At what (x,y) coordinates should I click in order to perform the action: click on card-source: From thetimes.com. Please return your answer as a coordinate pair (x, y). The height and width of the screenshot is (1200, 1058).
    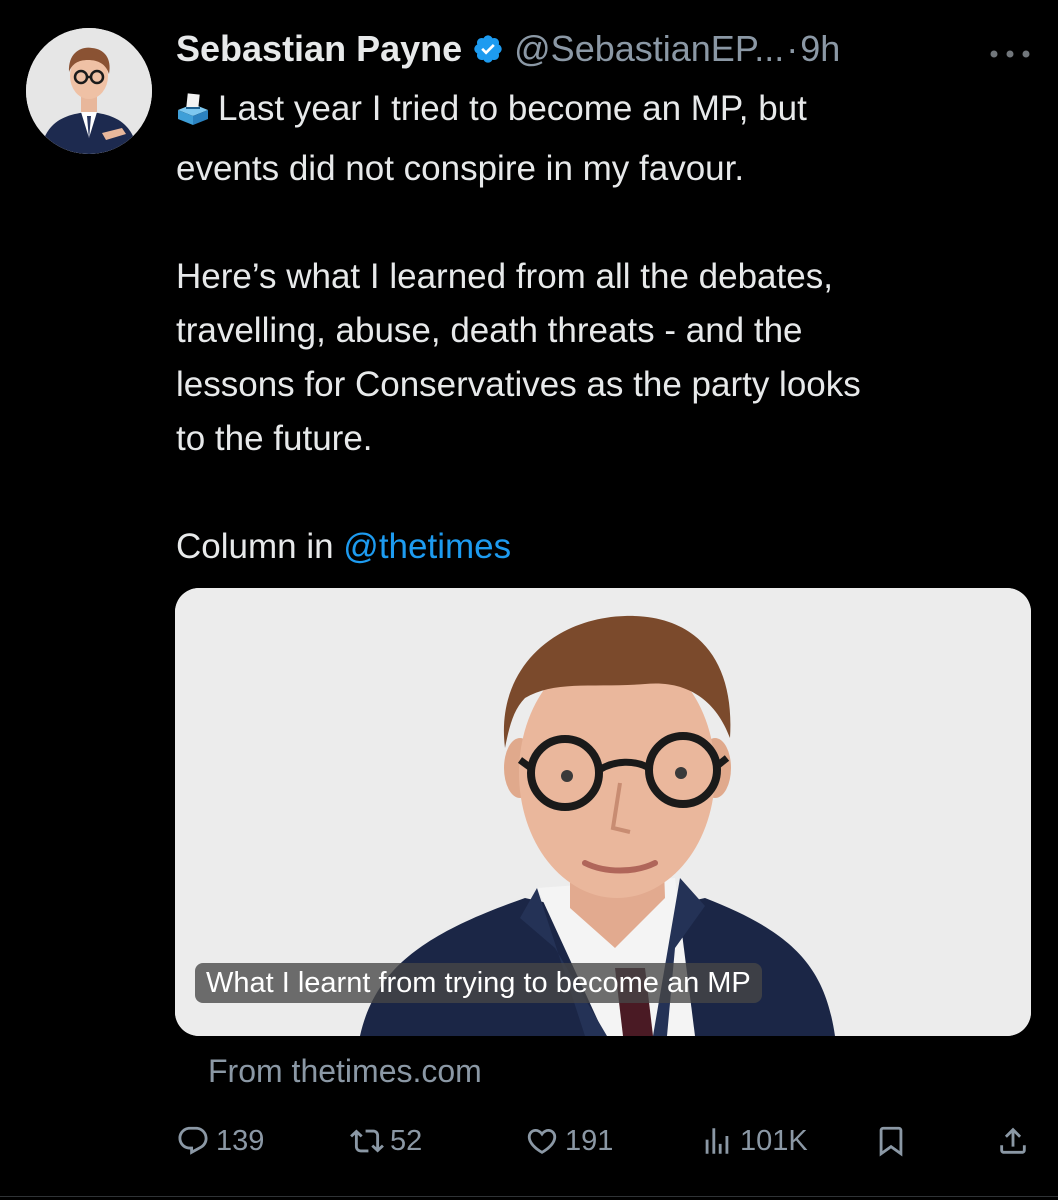
    Looking at the image, I should click on (345, 1071).